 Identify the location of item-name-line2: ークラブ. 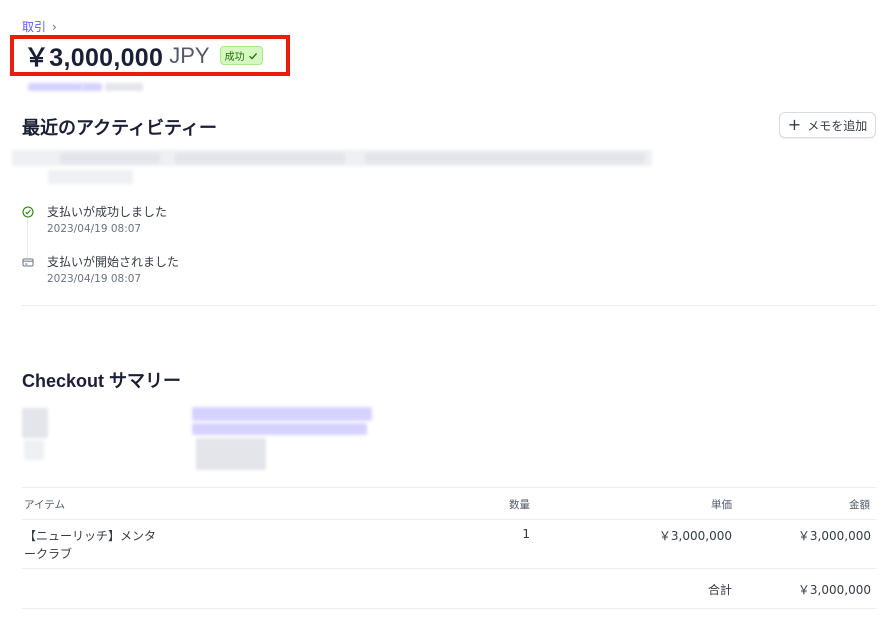
(48, 554).